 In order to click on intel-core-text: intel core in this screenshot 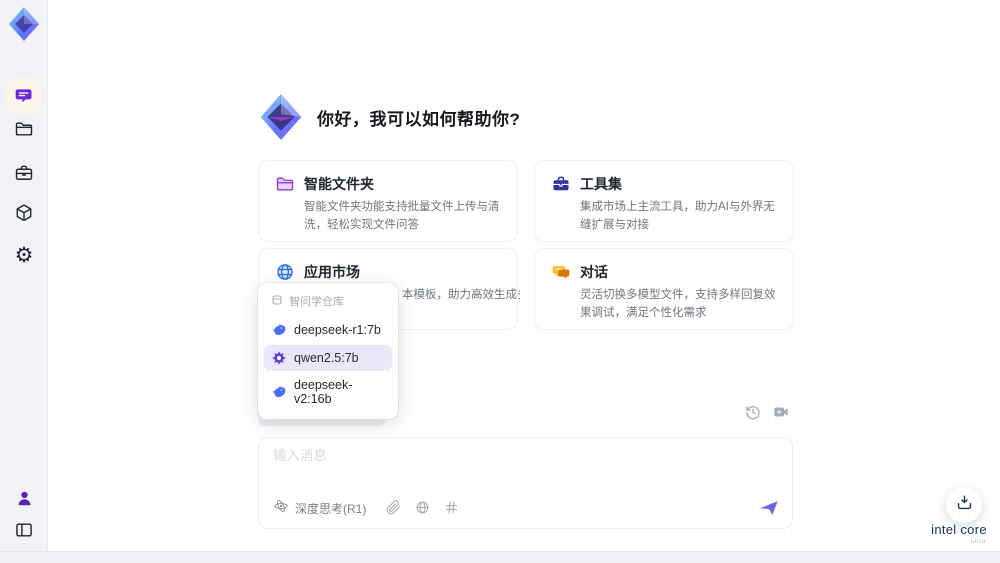, I will do `click(959, 529)`.